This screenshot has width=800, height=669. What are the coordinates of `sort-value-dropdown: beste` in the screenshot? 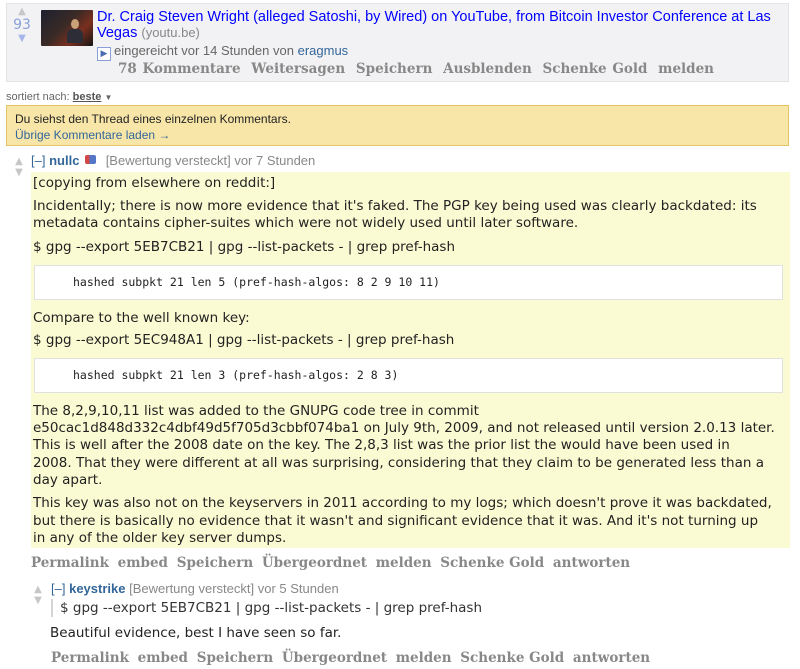 It's located at (87, 97).